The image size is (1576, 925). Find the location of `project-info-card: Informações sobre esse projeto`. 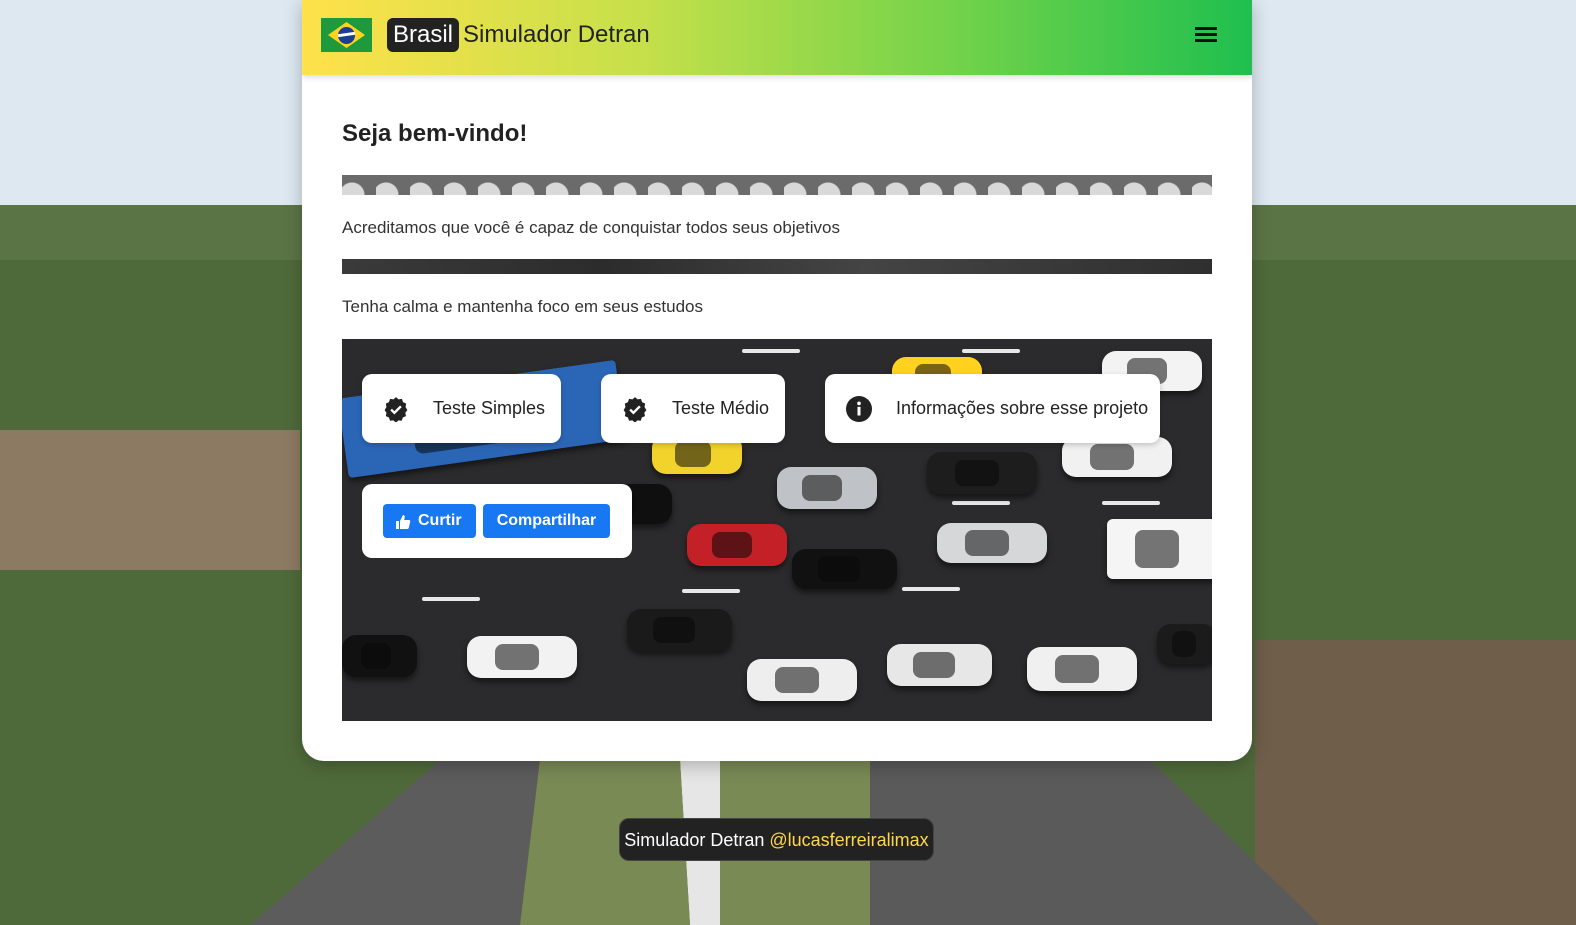

project-info-card: Informações sobre esse projeto is located at coordinates (992, 408).